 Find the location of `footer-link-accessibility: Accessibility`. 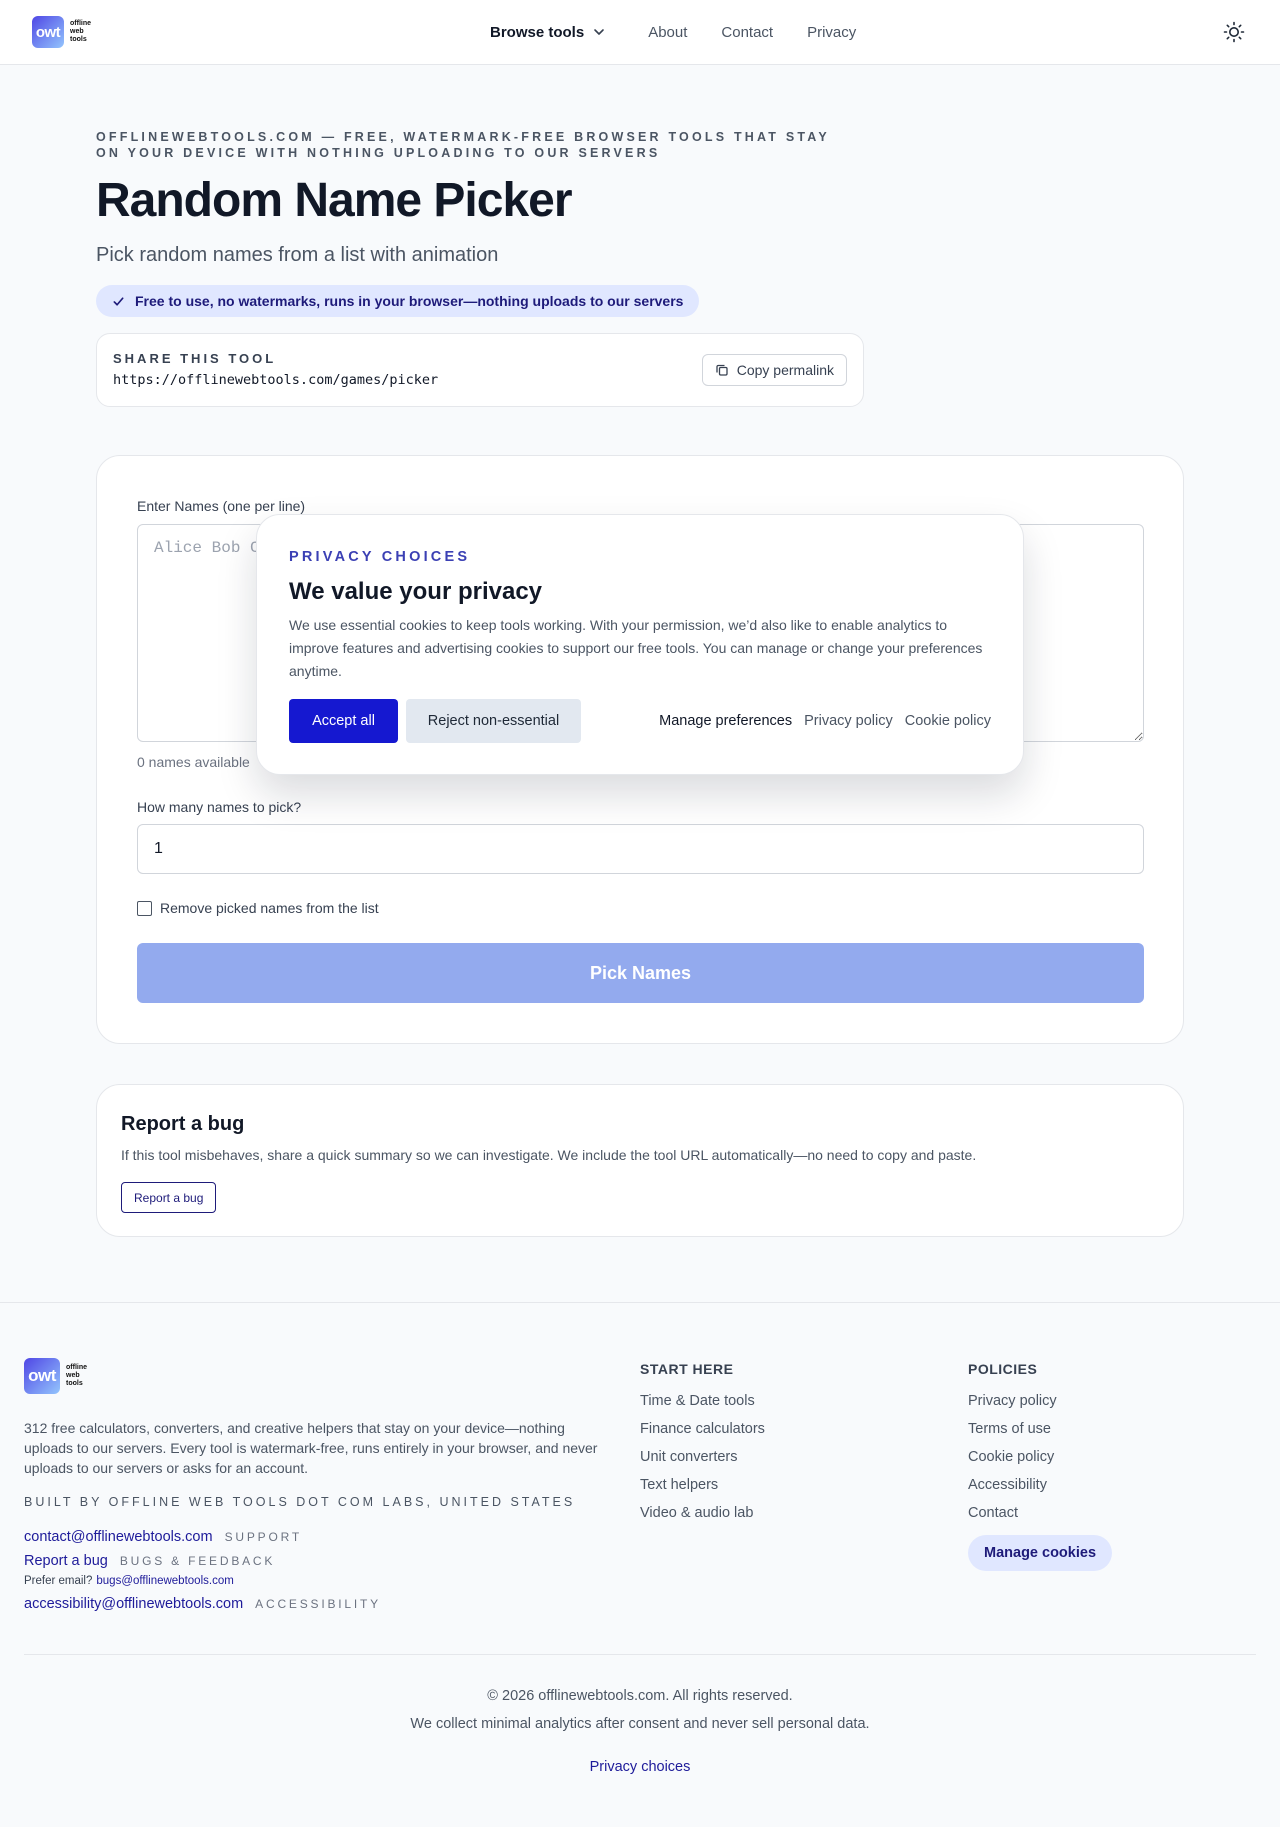

footer-link-accessibility: Accessibility is located at coordinates (1007, 1485).